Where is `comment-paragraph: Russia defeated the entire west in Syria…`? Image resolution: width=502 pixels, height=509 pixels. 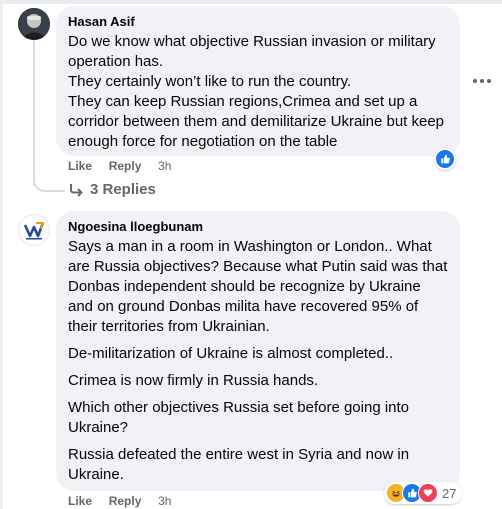 comment-paragraph: Russia defeated the entire west in Syria… is located at coordinates (239, 464).